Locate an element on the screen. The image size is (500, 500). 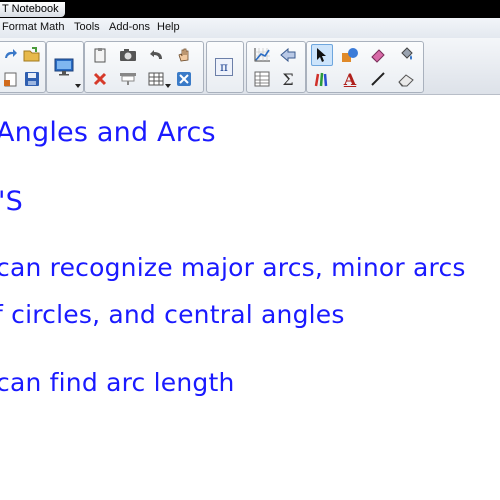
display-dropdown-icon is located at coordinates (78, 86).